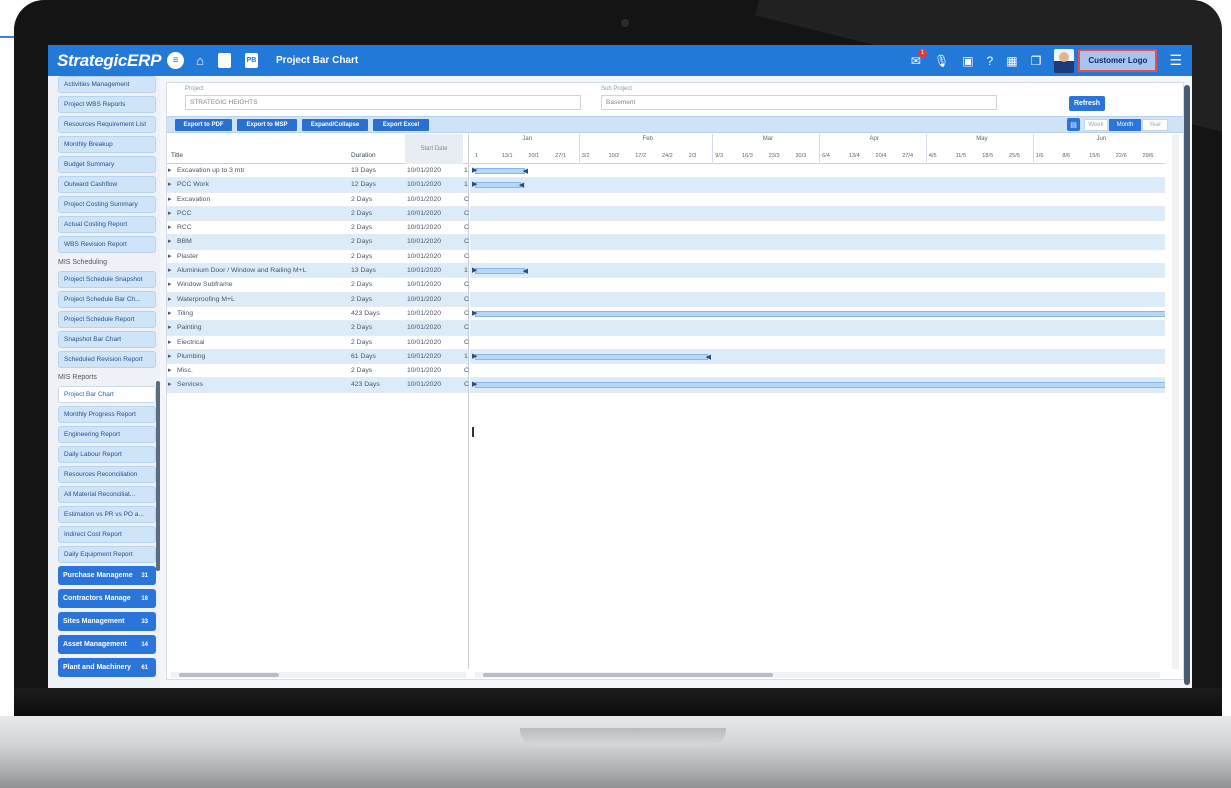 The width and height of the screenshot is (1231, 788). Describe the element at coordinates (203, 125) in the screenshot. I see `export-pdf-button: Export to PDF` at that location.